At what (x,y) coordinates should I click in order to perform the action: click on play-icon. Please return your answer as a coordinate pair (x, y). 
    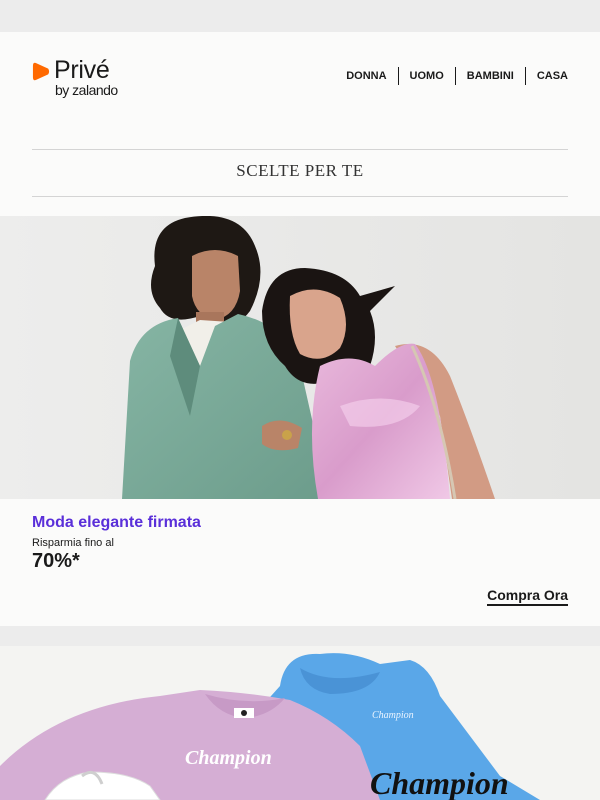
    Looking at the image, I should click on (41, 71).